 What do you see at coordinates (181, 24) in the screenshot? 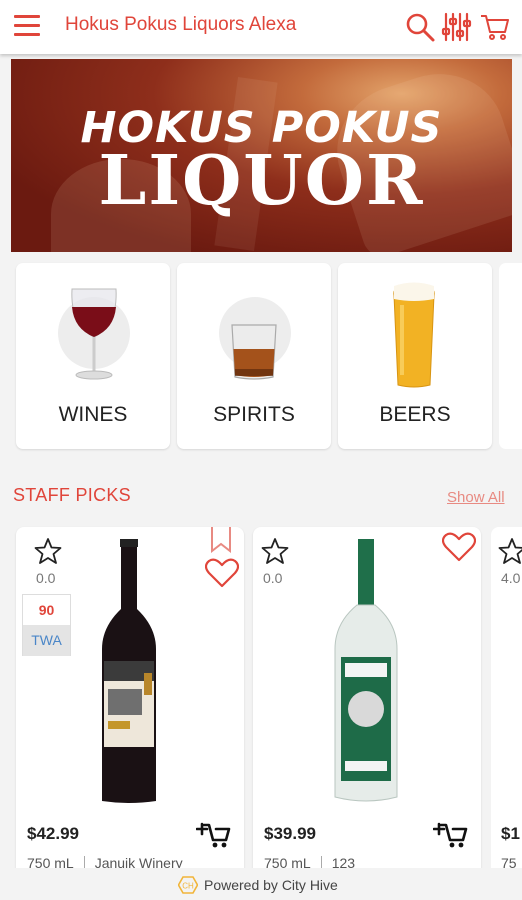
I see `store-title: Hokus Pokus Liquors Alexa` at bounding box center [181, 24].